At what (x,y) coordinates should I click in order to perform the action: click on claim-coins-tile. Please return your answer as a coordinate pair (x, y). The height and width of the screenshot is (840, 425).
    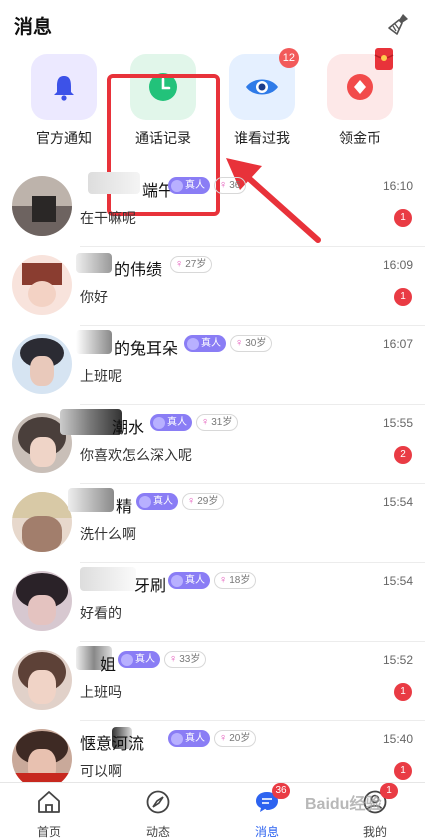
    Looking at the image, I should click on (360, 84).